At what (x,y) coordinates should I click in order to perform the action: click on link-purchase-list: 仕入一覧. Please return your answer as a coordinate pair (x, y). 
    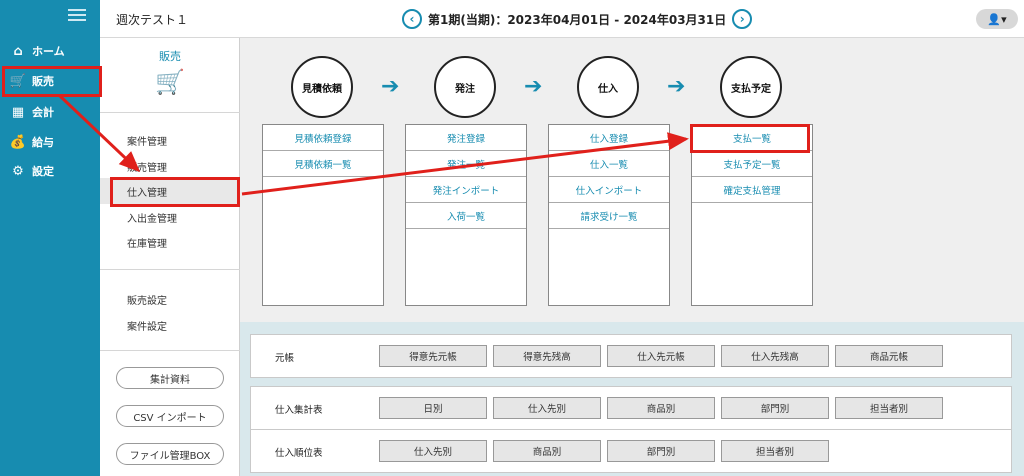
    Looking at the image, I should click on (609, 164).